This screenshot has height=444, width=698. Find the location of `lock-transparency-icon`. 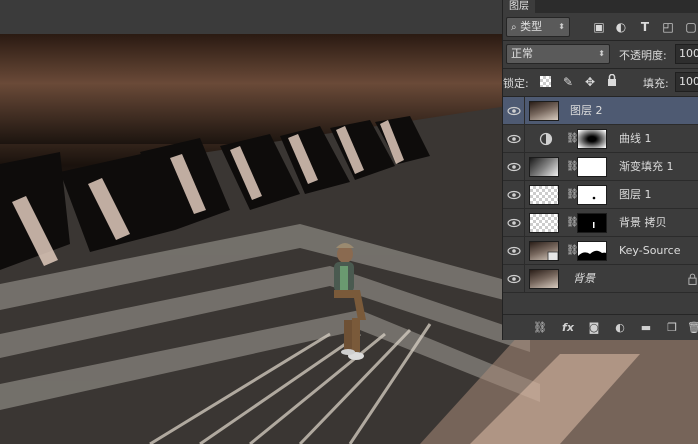

lock-transparency-icon is located at coordinates (545, 81).